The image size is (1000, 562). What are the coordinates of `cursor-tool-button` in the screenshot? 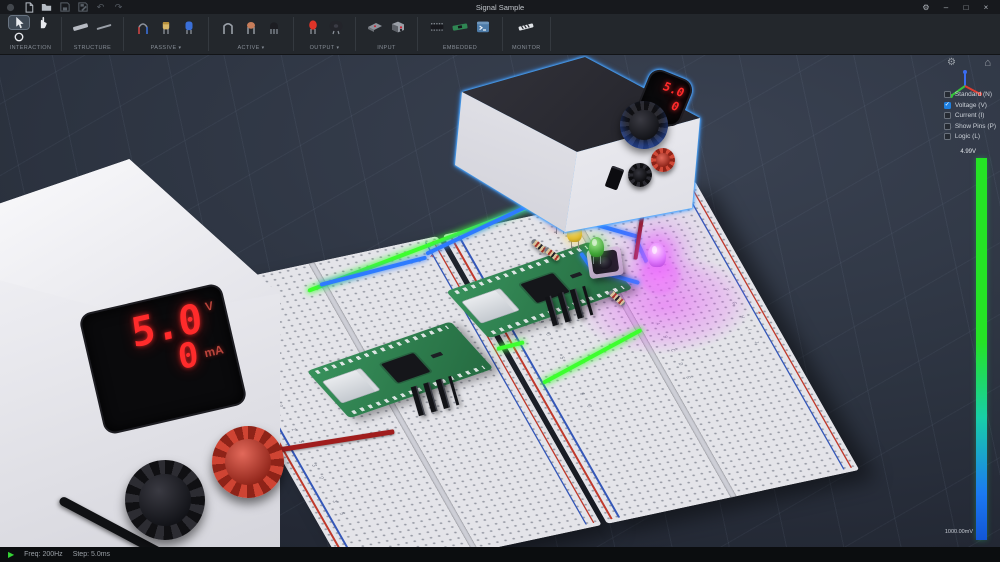 It's located at (19, 22).